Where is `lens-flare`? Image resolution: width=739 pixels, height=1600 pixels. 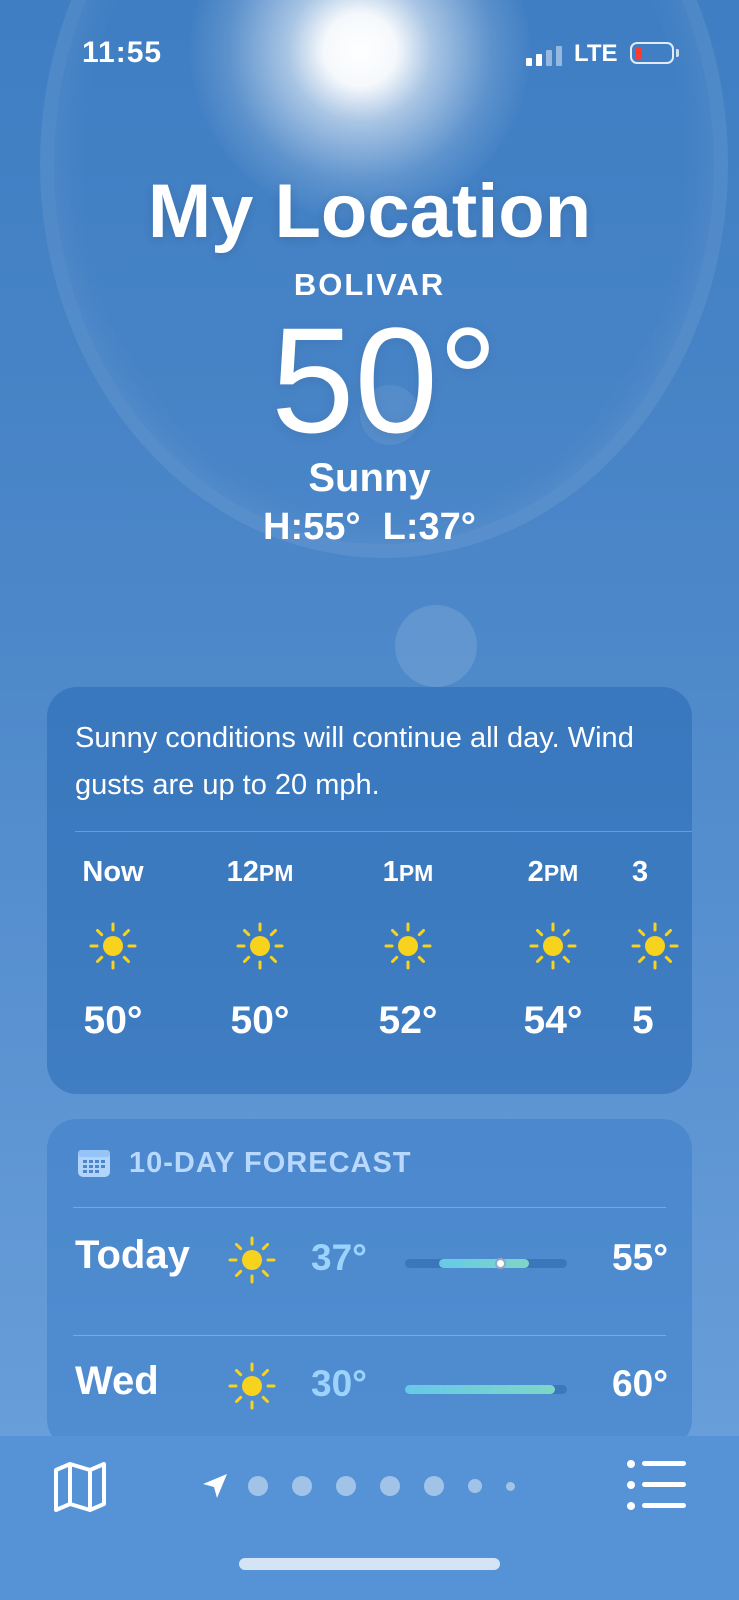
lens-flare is located at coordinates (436, 646).